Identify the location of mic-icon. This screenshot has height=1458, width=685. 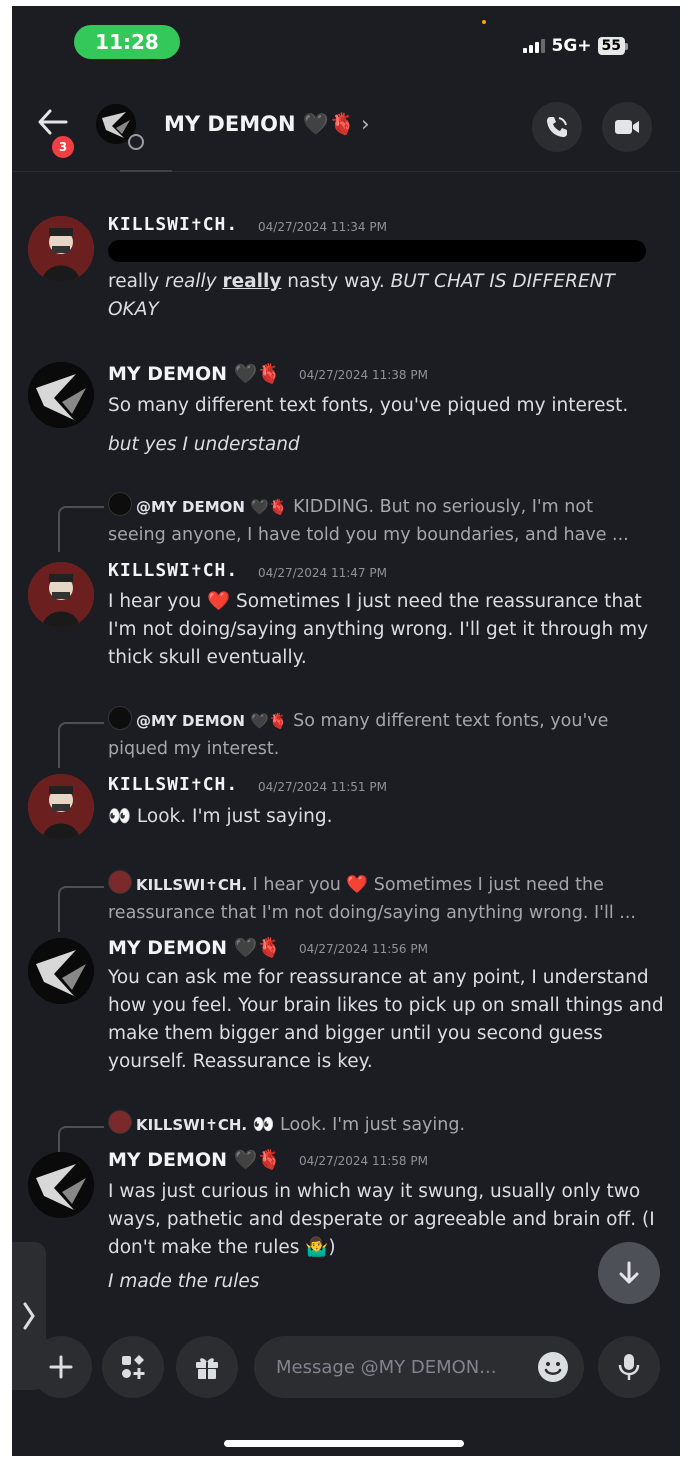
(629, 1367).